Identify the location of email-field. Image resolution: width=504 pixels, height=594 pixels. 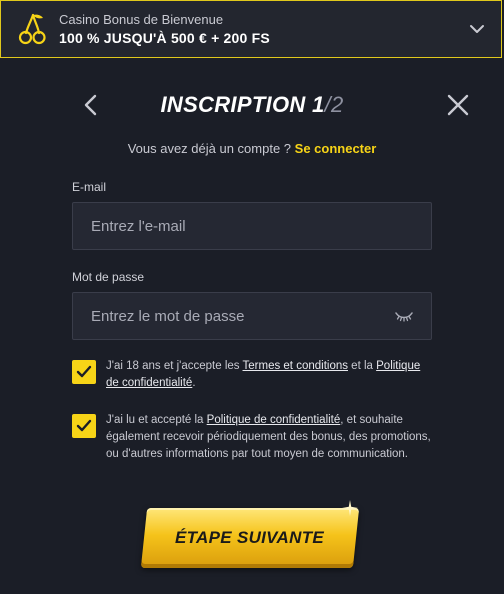
(236, 226).